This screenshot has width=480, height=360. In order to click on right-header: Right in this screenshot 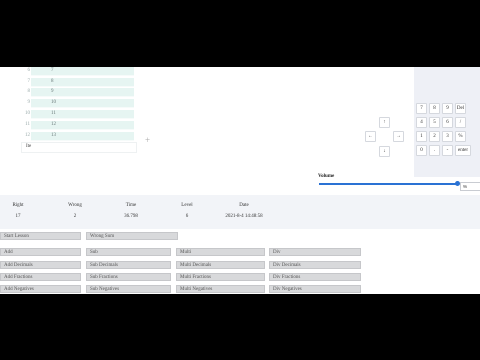, I will do `click(18, 205)`.